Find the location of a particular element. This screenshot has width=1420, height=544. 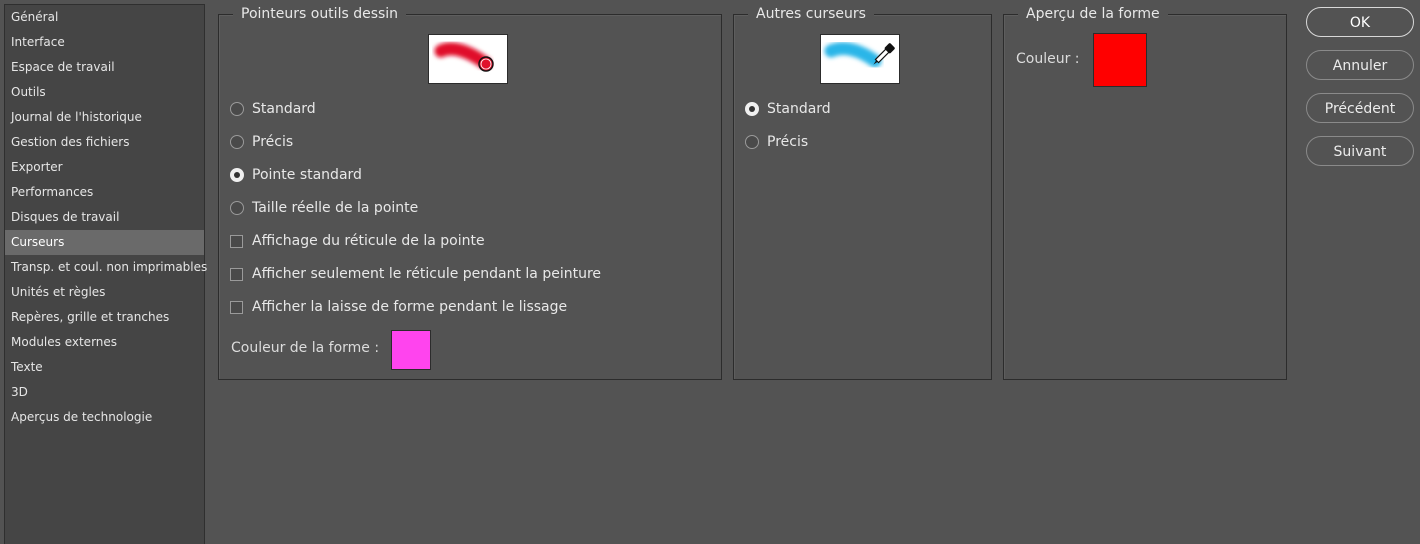

checkbox-show-crosshair is located at coordinates (236, 241).